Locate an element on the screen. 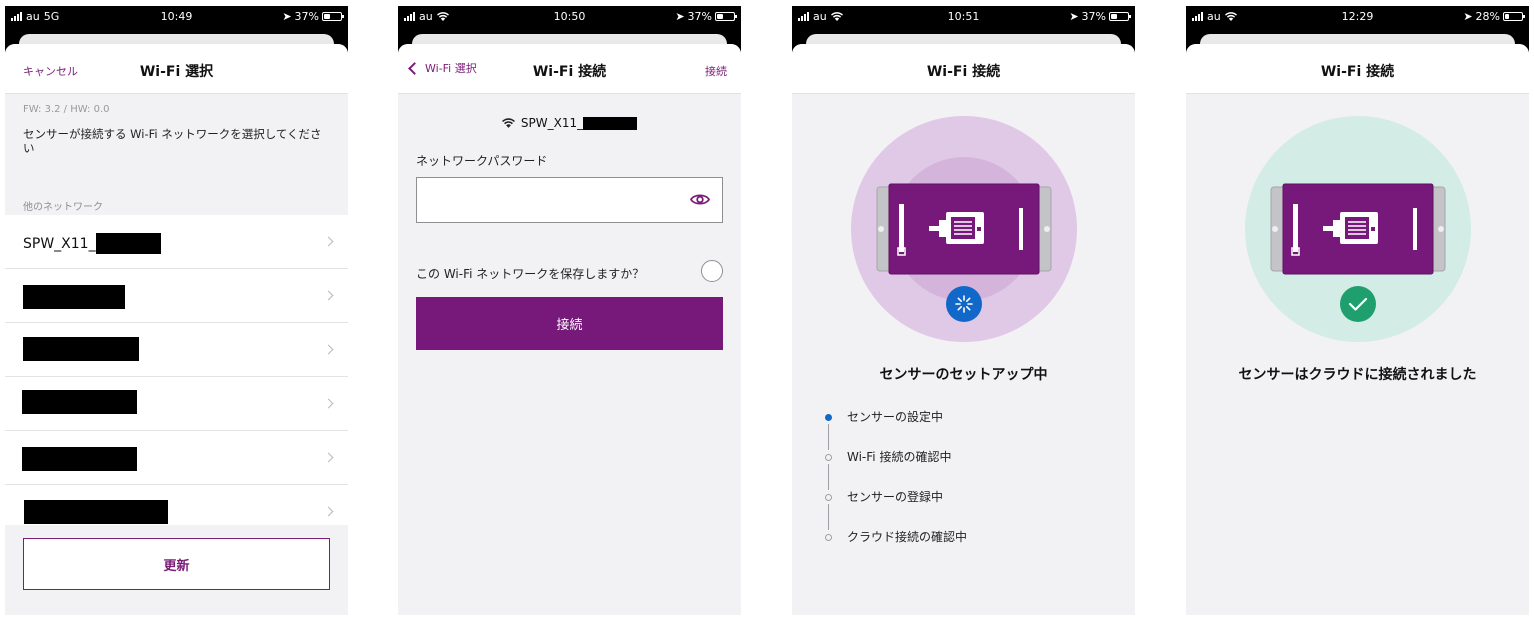  step-item: クラウド接続の確認中 is located at coordinates (962, 550).